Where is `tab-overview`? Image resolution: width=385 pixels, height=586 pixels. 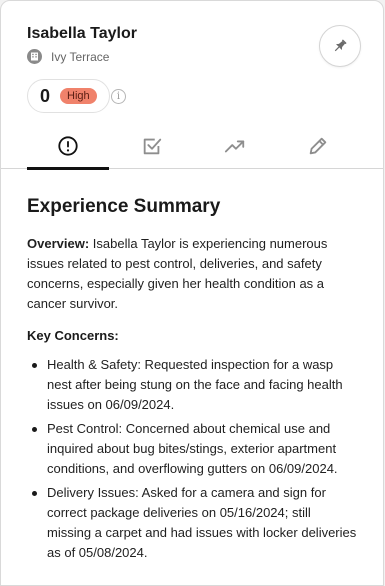 tab-overview is located at coordinates (68, 149).